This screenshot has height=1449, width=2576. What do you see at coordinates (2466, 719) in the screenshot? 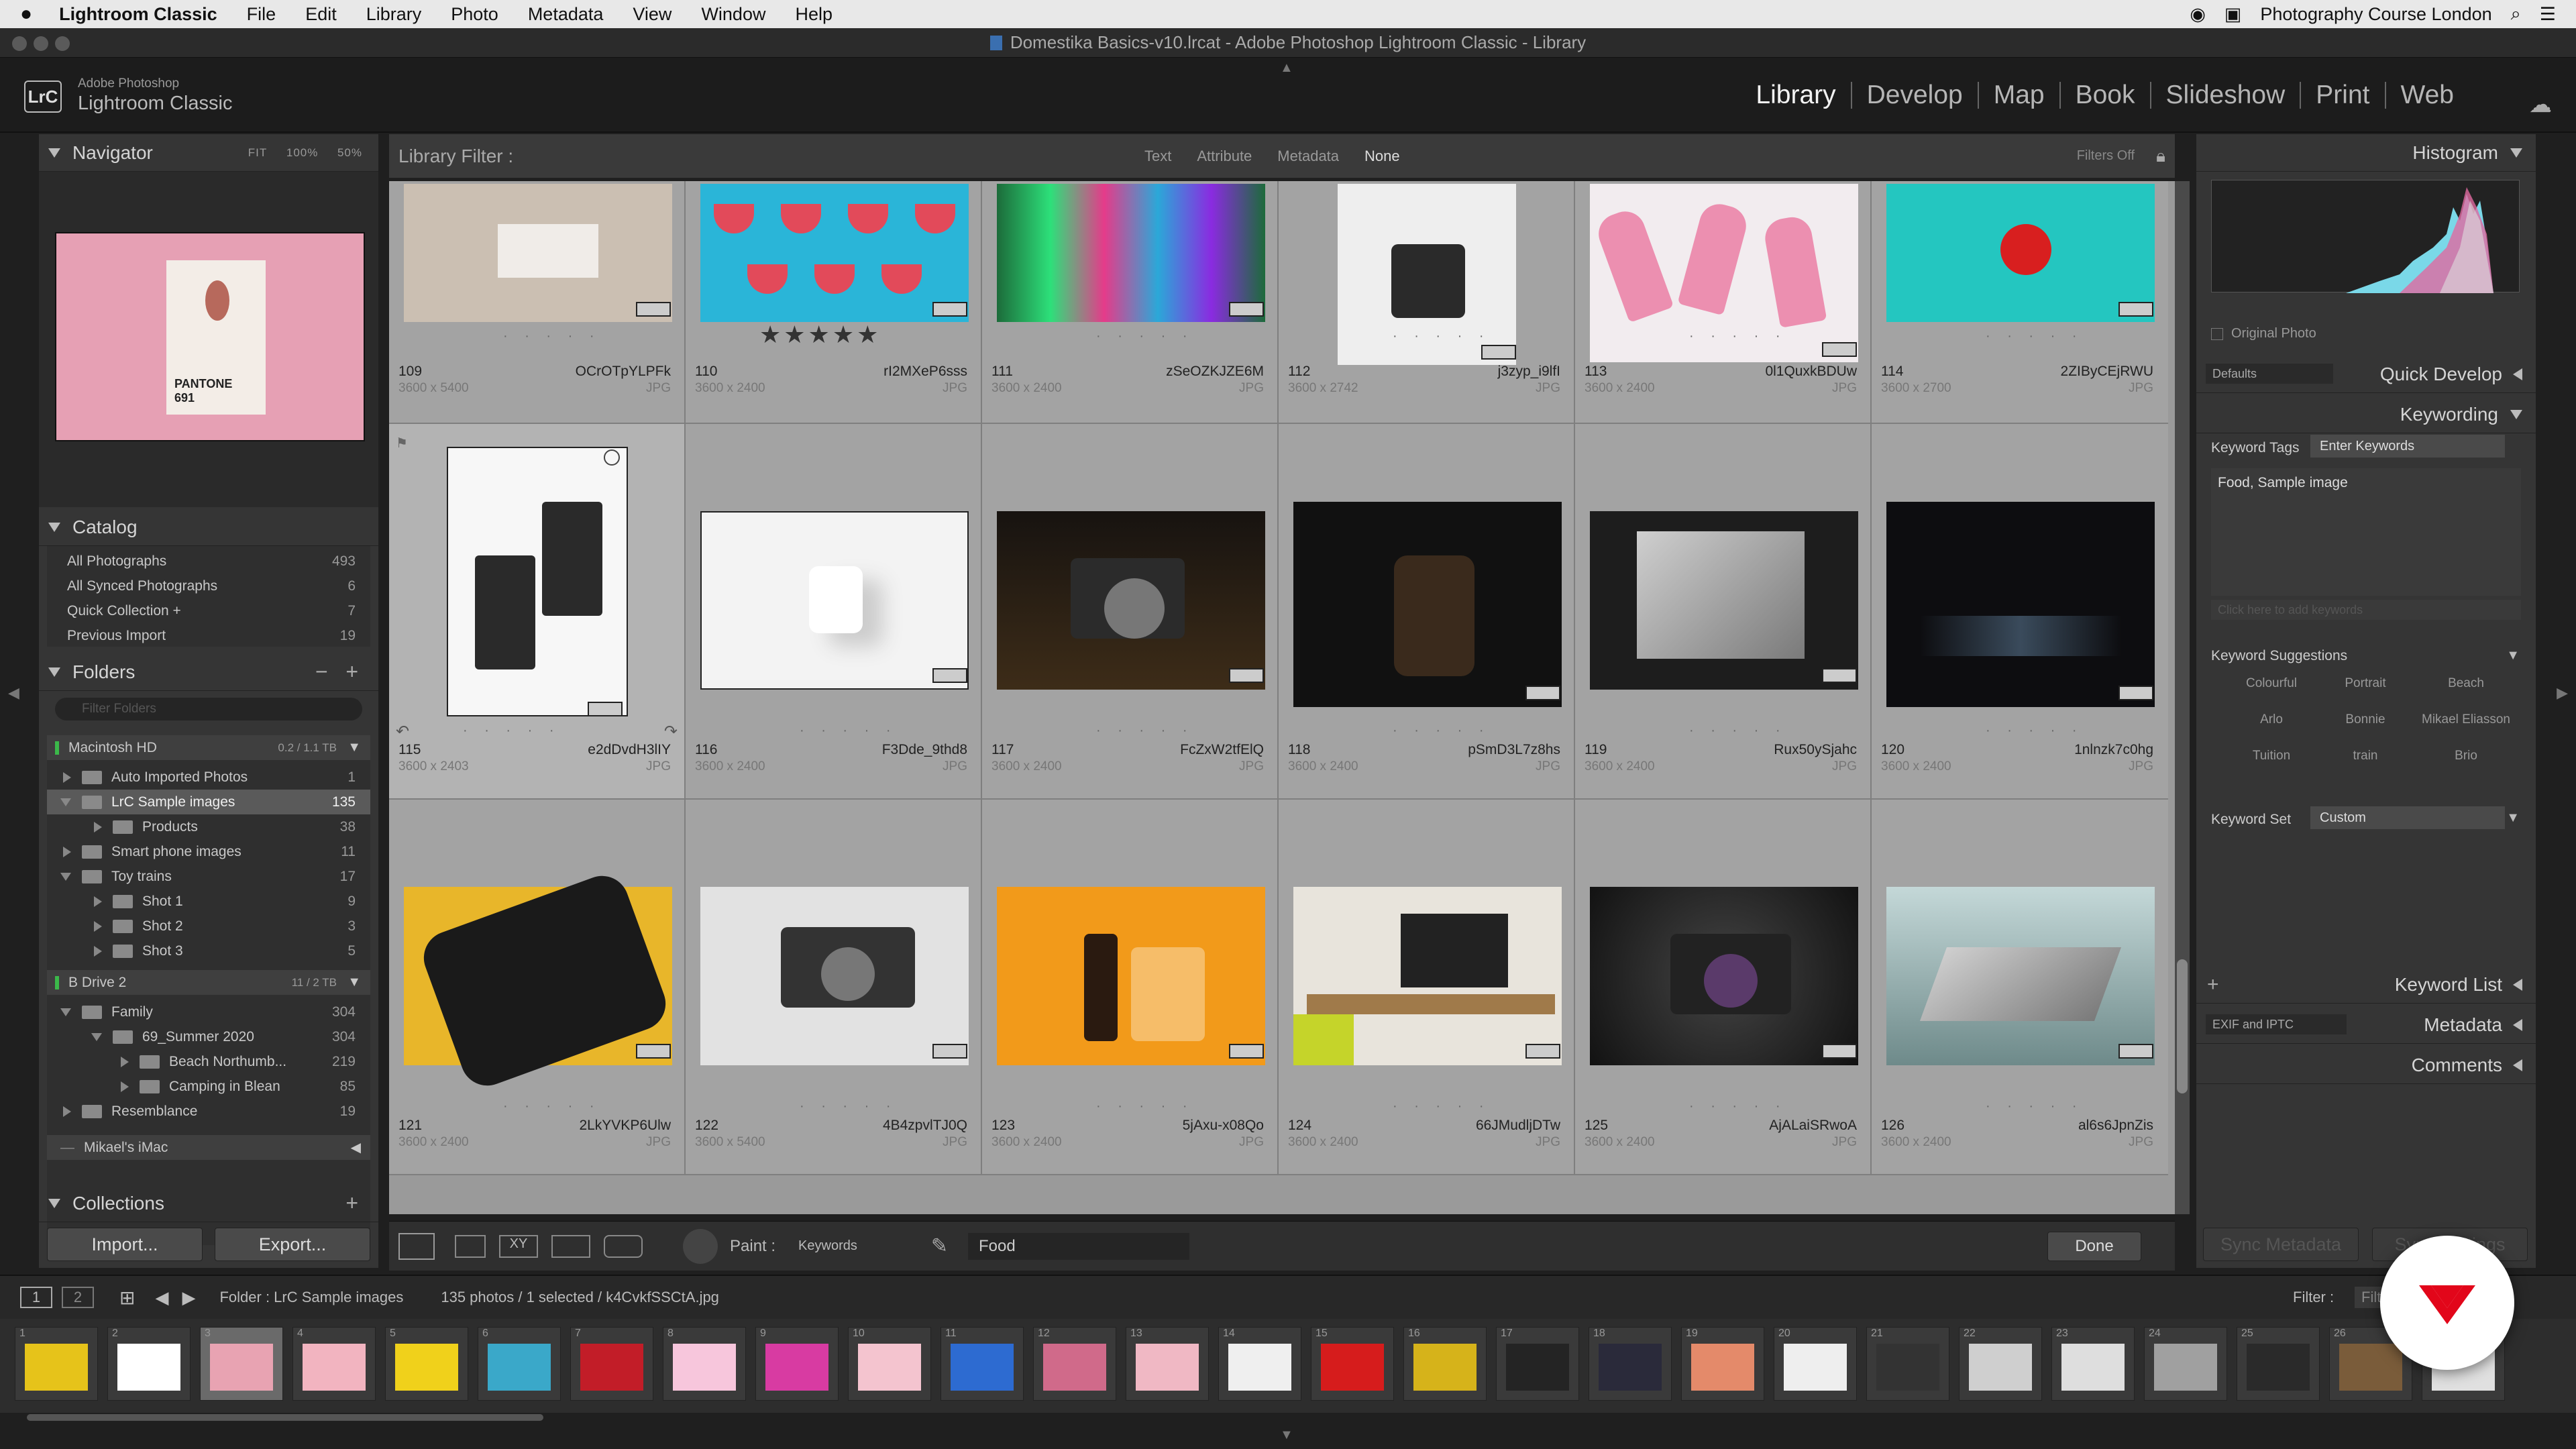
I see `suggestion-keyword: Mikael Eliasson` at bounding box center [2466, 719].